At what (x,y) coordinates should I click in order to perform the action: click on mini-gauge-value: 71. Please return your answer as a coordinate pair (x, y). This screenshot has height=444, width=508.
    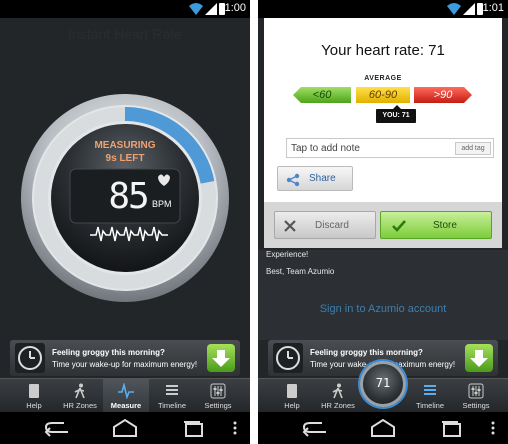
    Looking at the image, I should click on (383, 383).